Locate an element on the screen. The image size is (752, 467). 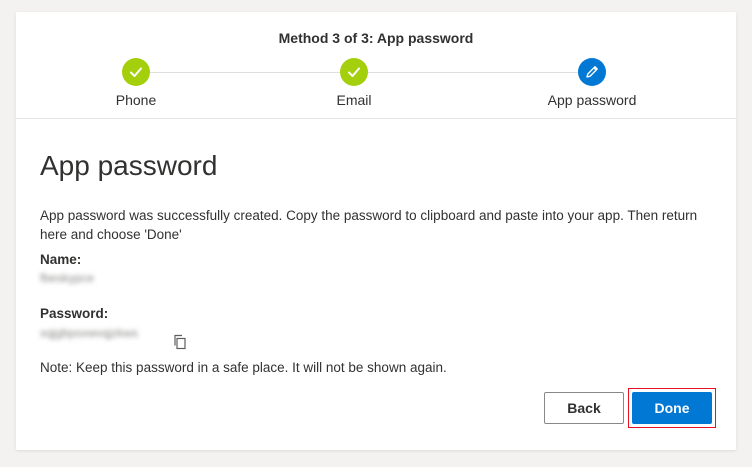
step-label: App password is located at coordinates (592, 100).